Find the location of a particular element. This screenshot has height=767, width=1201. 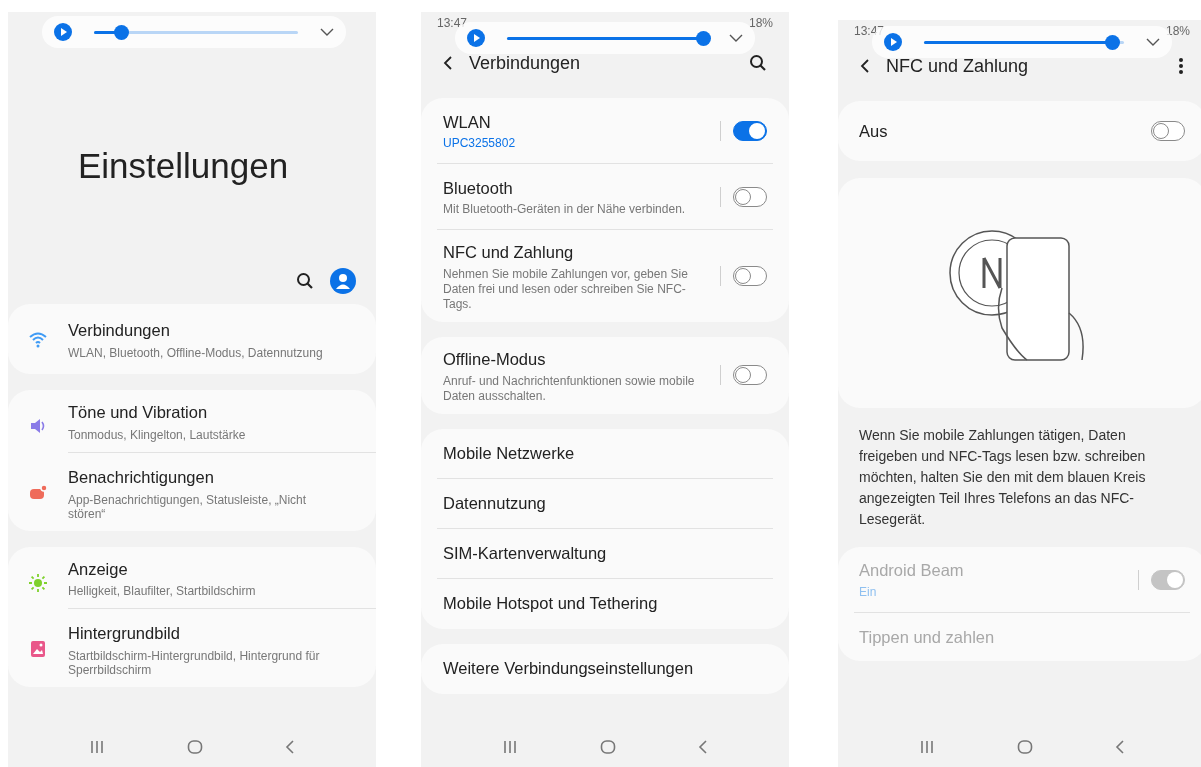

item-title: WLAN is located at coordinates (467, 122).